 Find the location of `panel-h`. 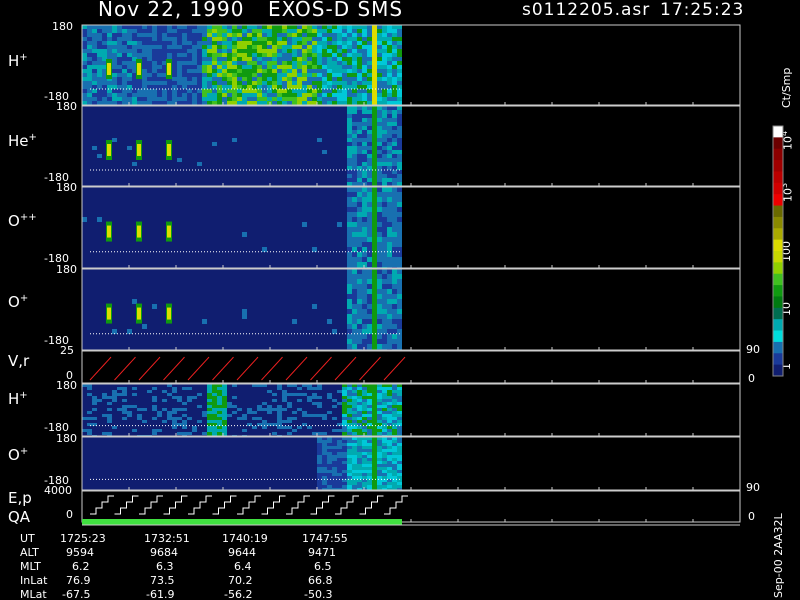

panel-h is located at coordinates (411, 65).